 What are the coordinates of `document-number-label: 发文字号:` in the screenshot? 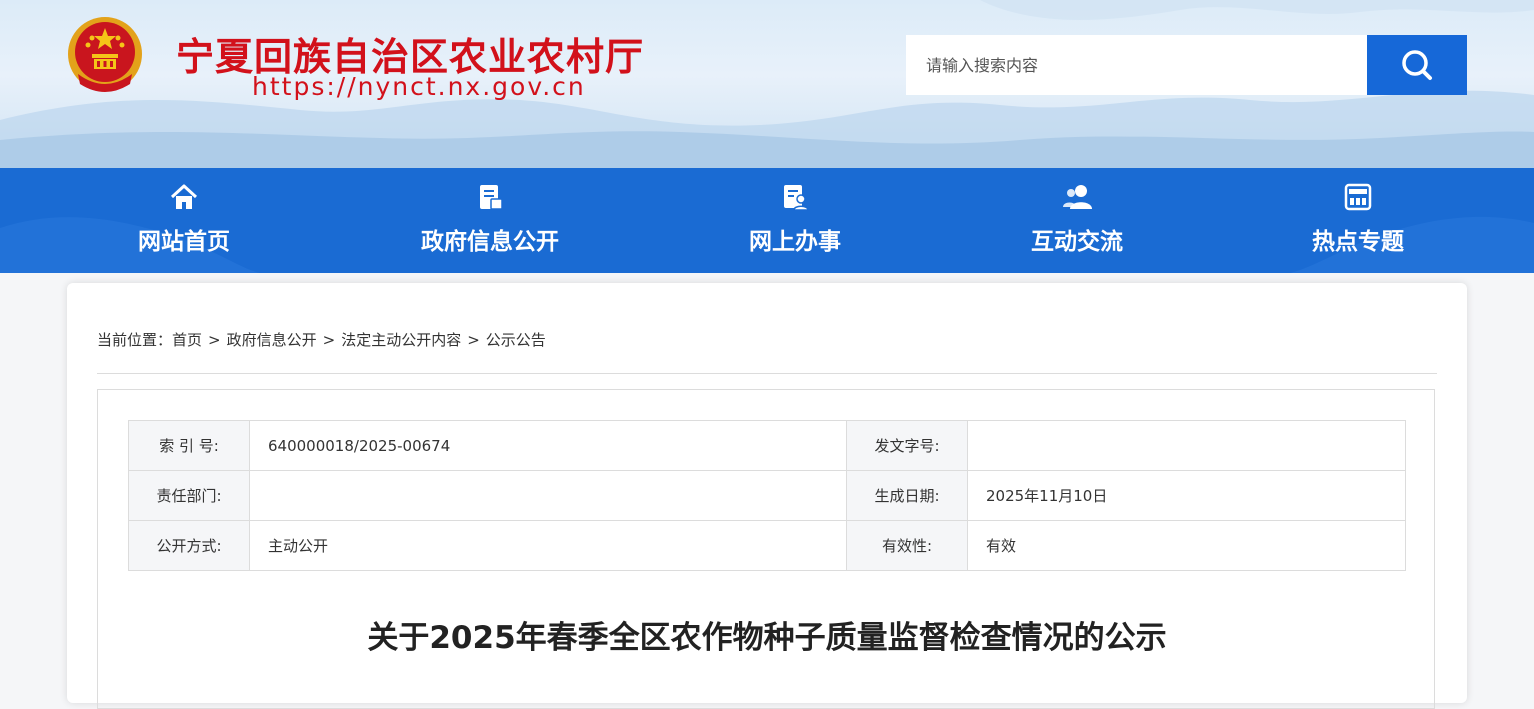 It's located at (907, 445).